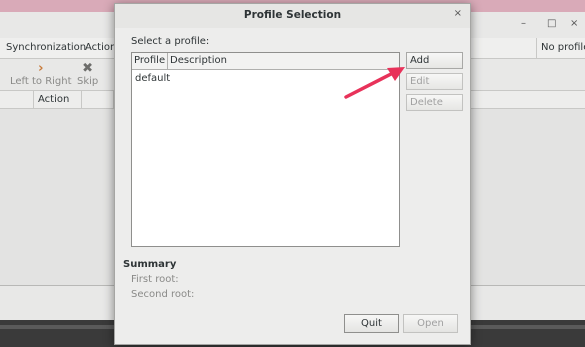  What do you see at coordinates (150, 61) in the screenshot?
I see `column-header-profile: Profile` at bounding box center [150, 61].